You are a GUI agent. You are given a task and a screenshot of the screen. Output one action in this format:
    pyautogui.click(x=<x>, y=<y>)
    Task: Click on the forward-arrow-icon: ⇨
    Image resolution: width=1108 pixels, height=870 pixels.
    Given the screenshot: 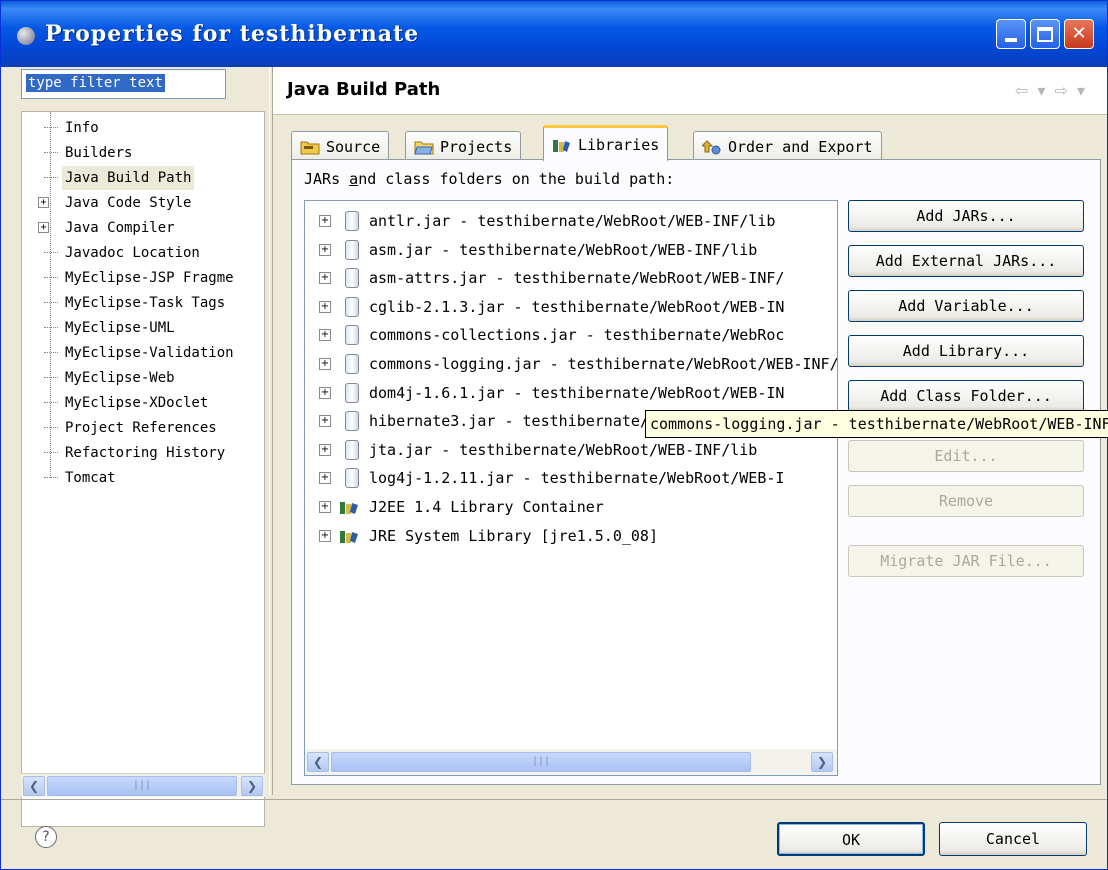 What is the action you would take?
    pyautogui.click(x=1061, y=90)
    